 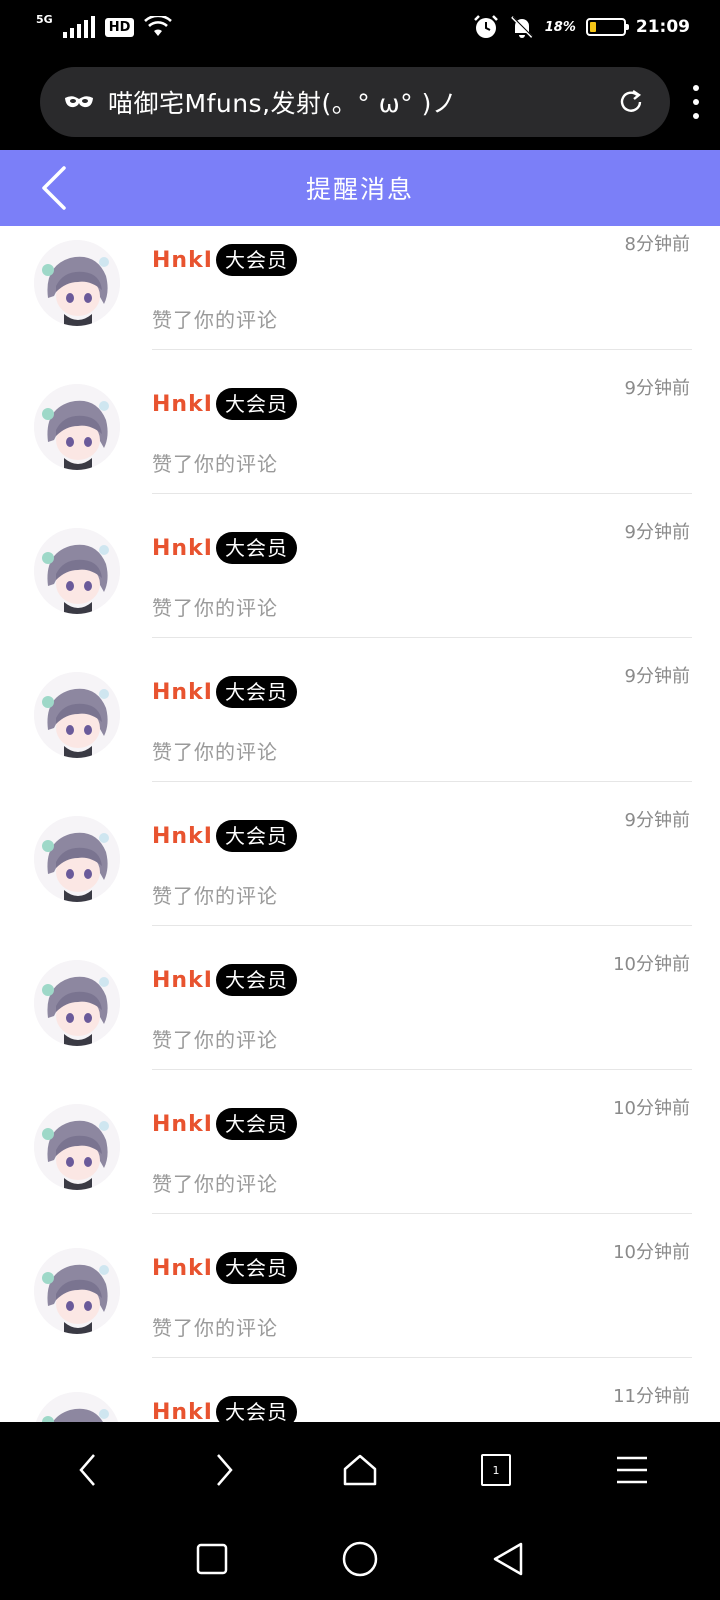 I want to click on browser-address-bar: 喵御宅Mfuns,发射(。° ω° )ノ, so click(x=360, y=102).